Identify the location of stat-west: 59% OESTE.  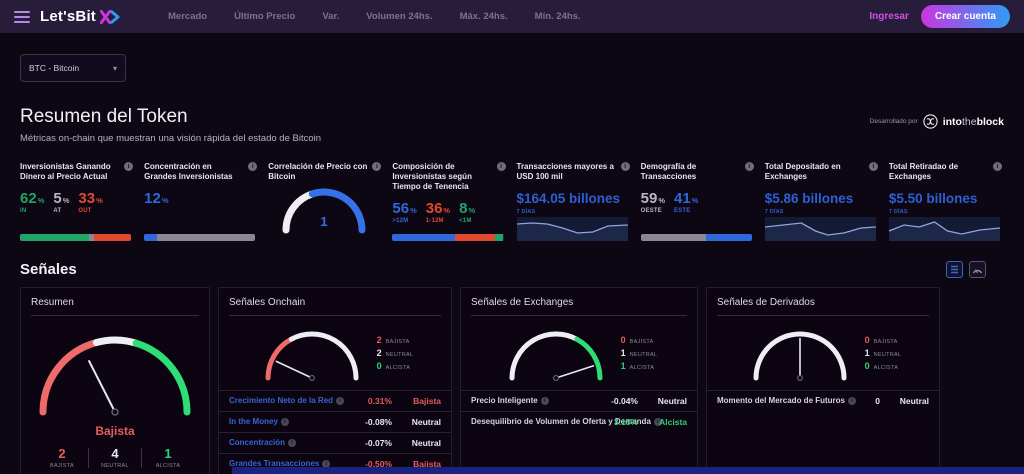
(652, 202).